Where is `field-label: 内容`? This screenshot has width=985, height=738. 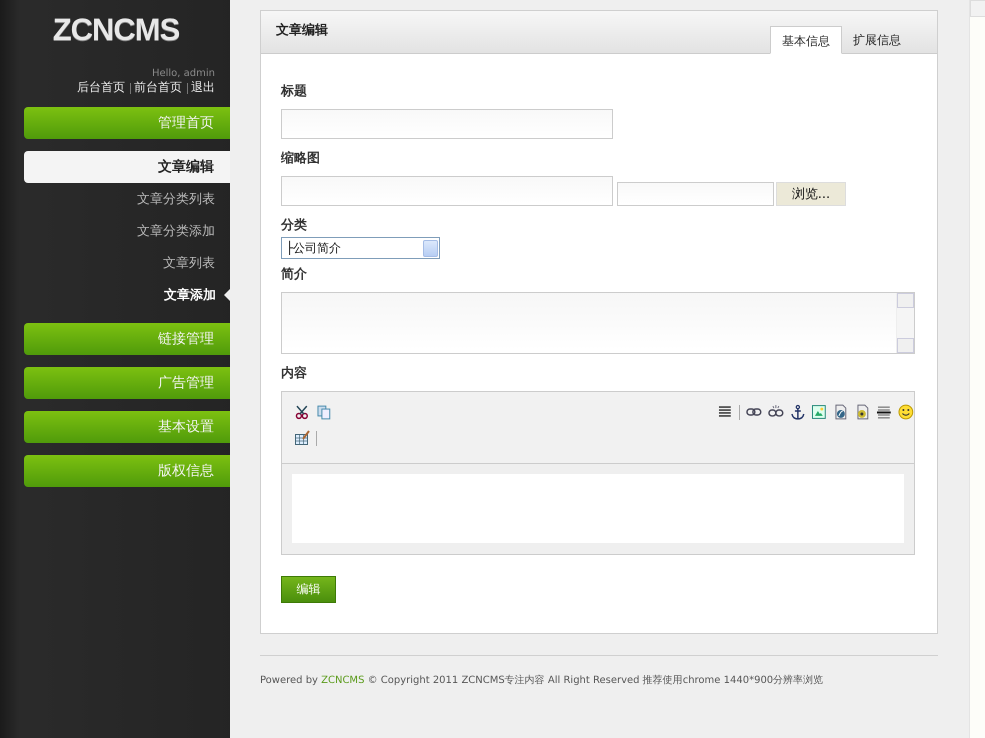 field-label: 内容 is located at coordinates (294, 373).